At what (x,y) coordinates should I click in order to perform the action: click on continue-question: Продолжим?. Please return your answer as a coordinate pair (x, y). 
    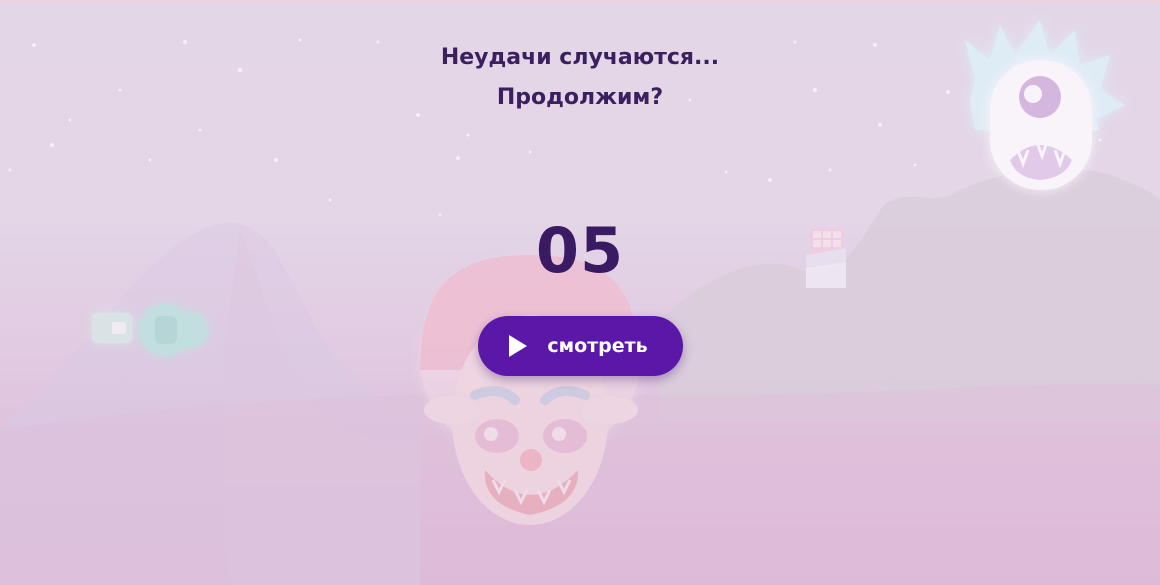
    Looking at the image, I should click on (580, 97).